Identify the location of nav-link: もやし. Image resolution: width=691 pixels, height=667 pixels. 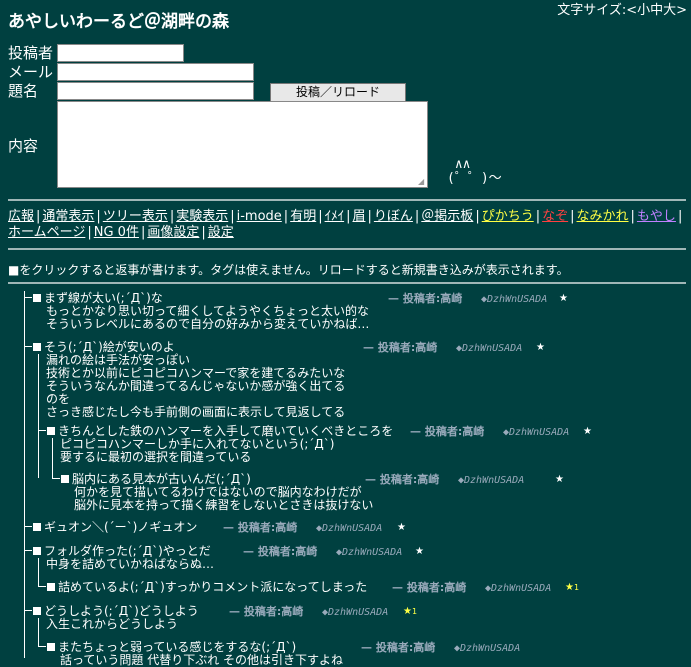
(656, 216).